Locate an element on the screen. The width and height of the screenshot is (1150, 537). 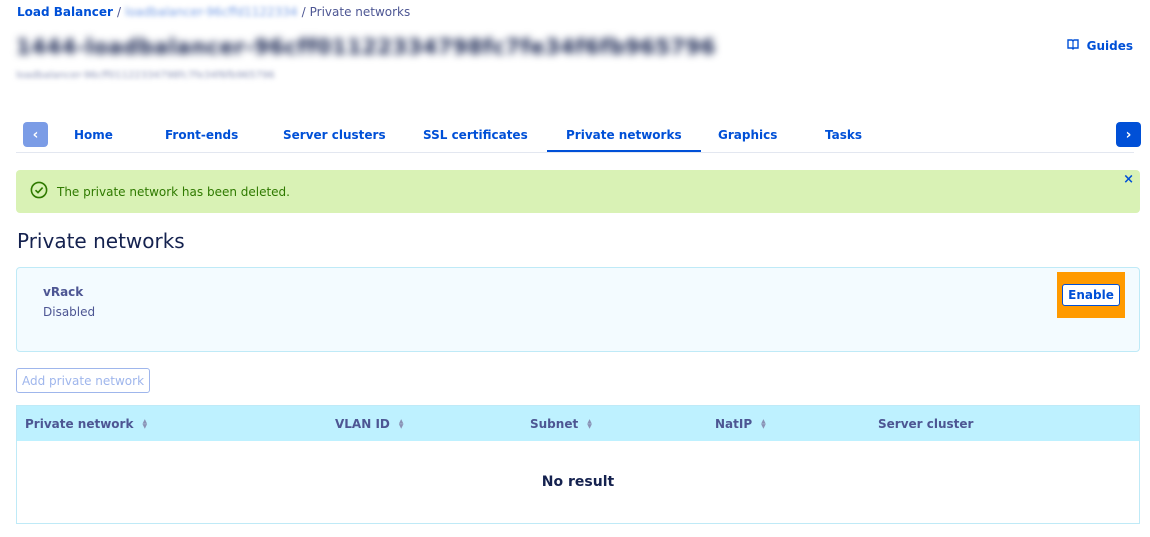
check-circle-icon is located at coordinates (39, 192).